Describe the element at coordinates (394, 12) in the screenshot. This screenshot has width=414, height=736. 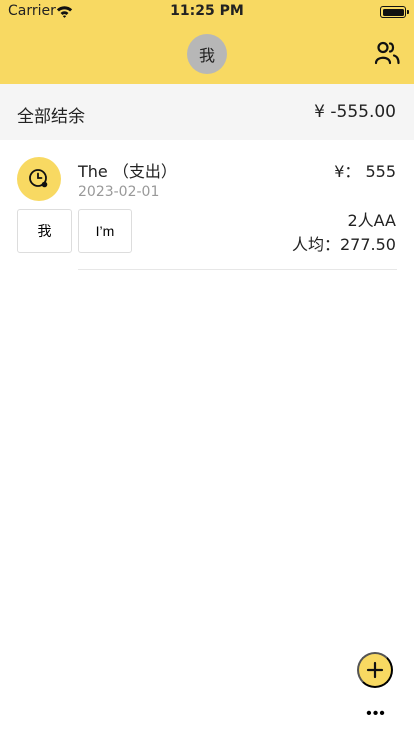
I see `battery-icon` at that location.